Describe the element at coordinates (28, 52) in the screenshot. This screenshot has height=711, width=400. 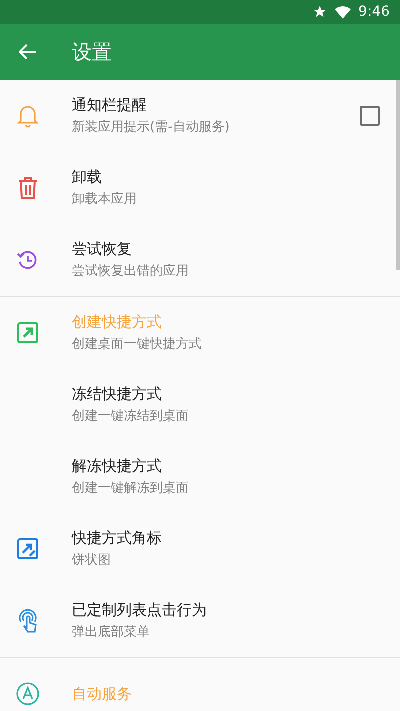
I see `back-arrow-icon` at that location.